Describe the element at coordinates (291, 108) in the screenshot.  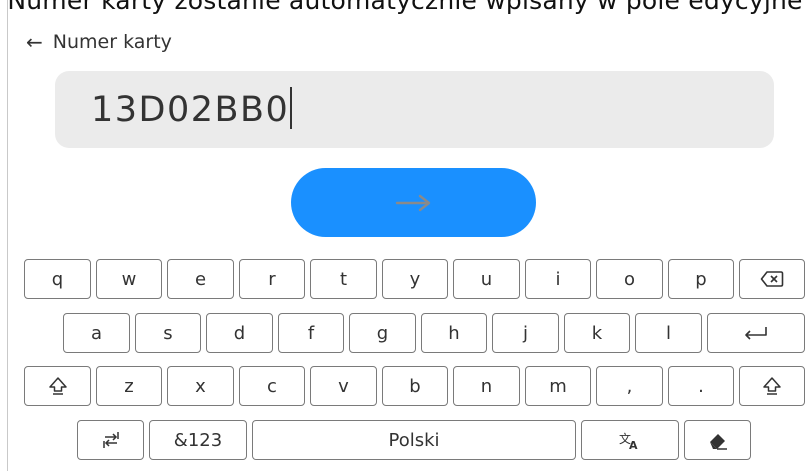
I see `text-caret` at that location.